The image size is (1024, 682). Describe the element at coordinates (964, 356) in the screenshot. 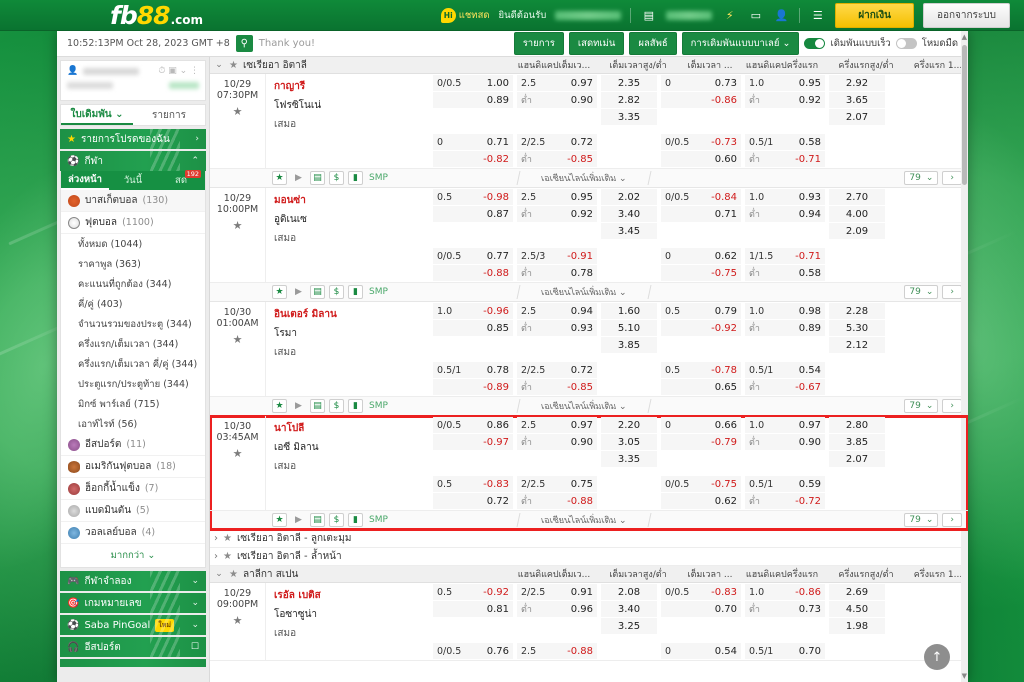

I see `vertical-scrollbar: ▲ ▼` at that location.